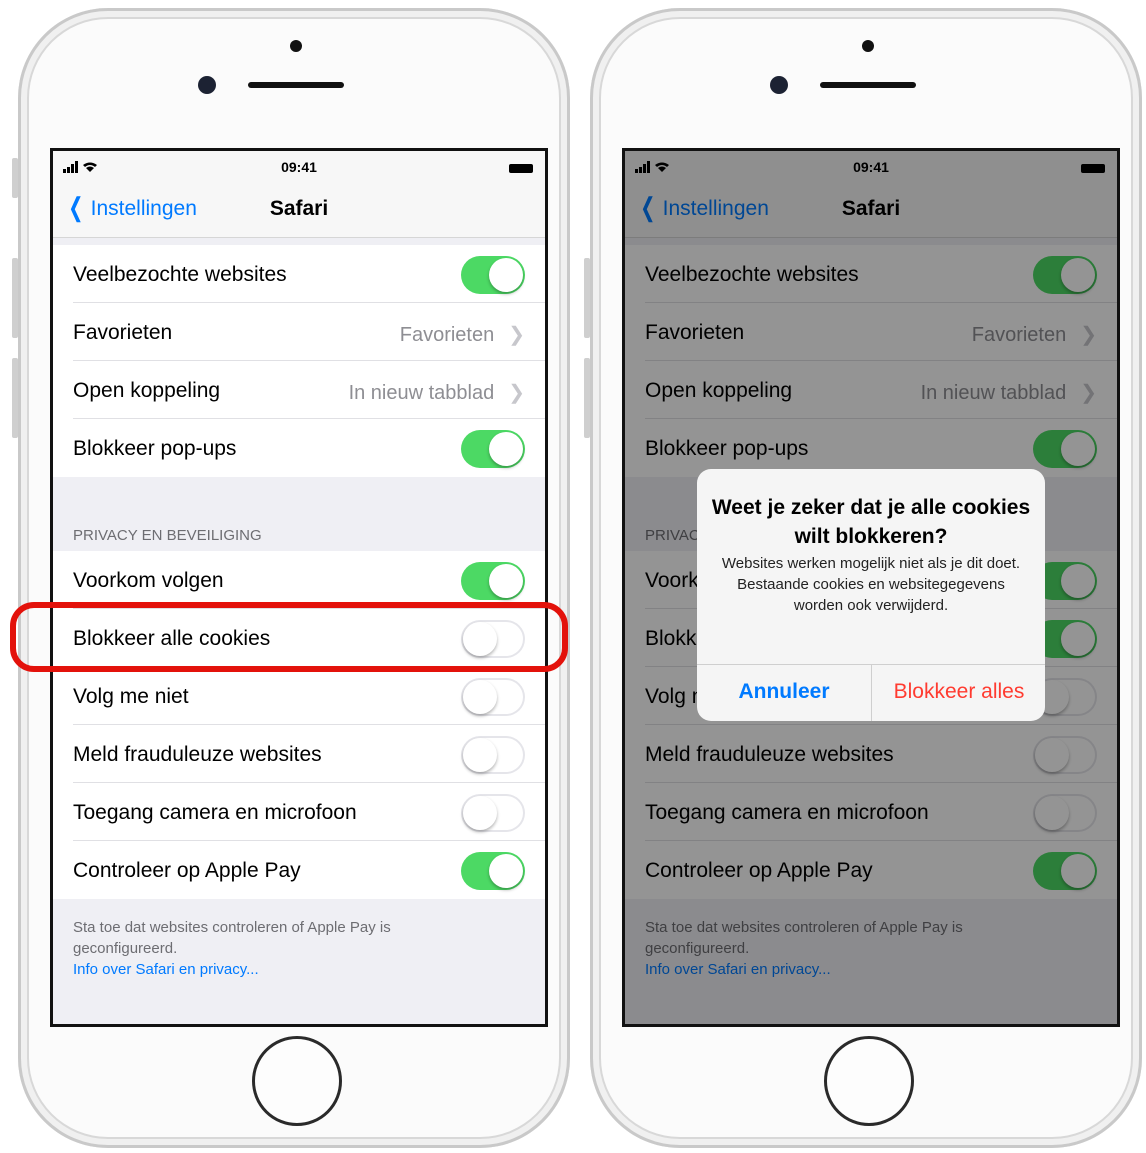 This screenshot has height=1153, width=1146. I want to click on row-label: Meld frauduleuze websites, so click(197, 754).